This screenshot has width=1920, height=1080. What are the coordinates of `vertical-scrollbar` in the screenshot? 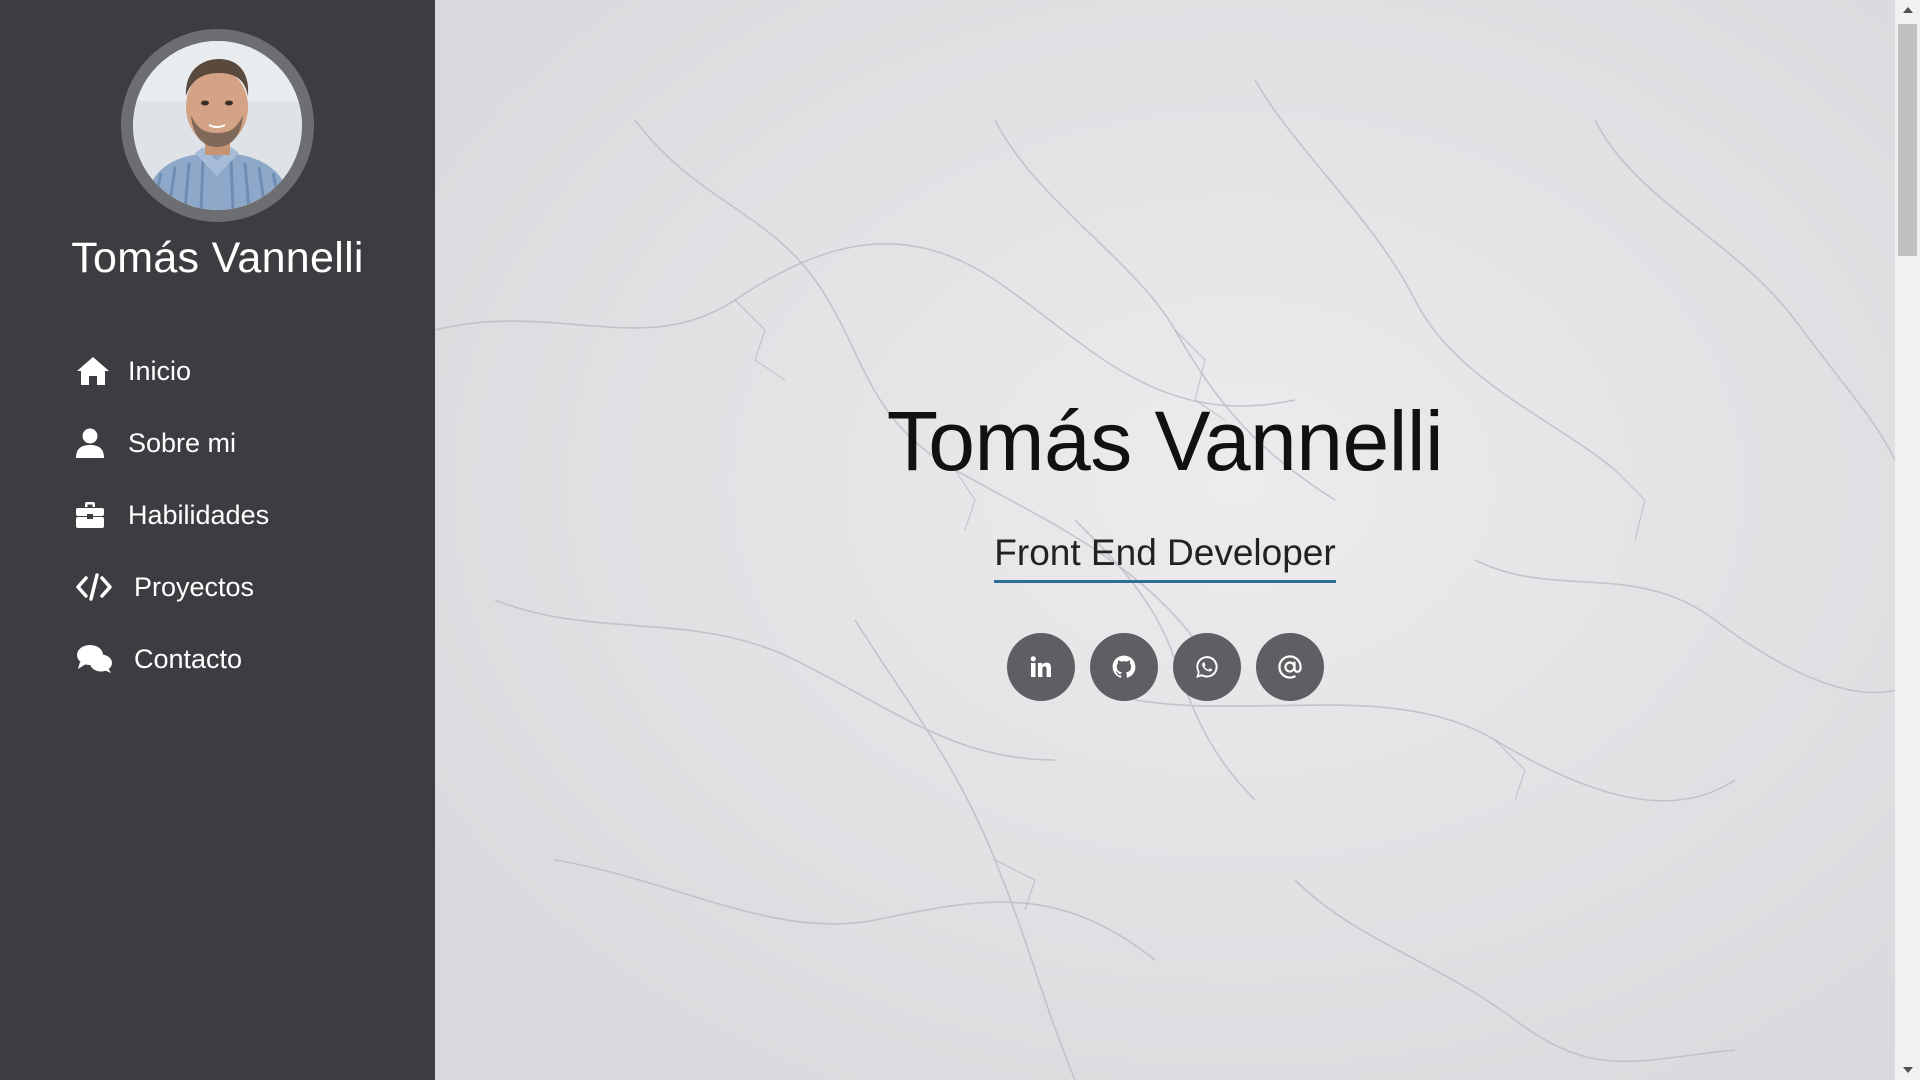 It's located at (1907, 540).